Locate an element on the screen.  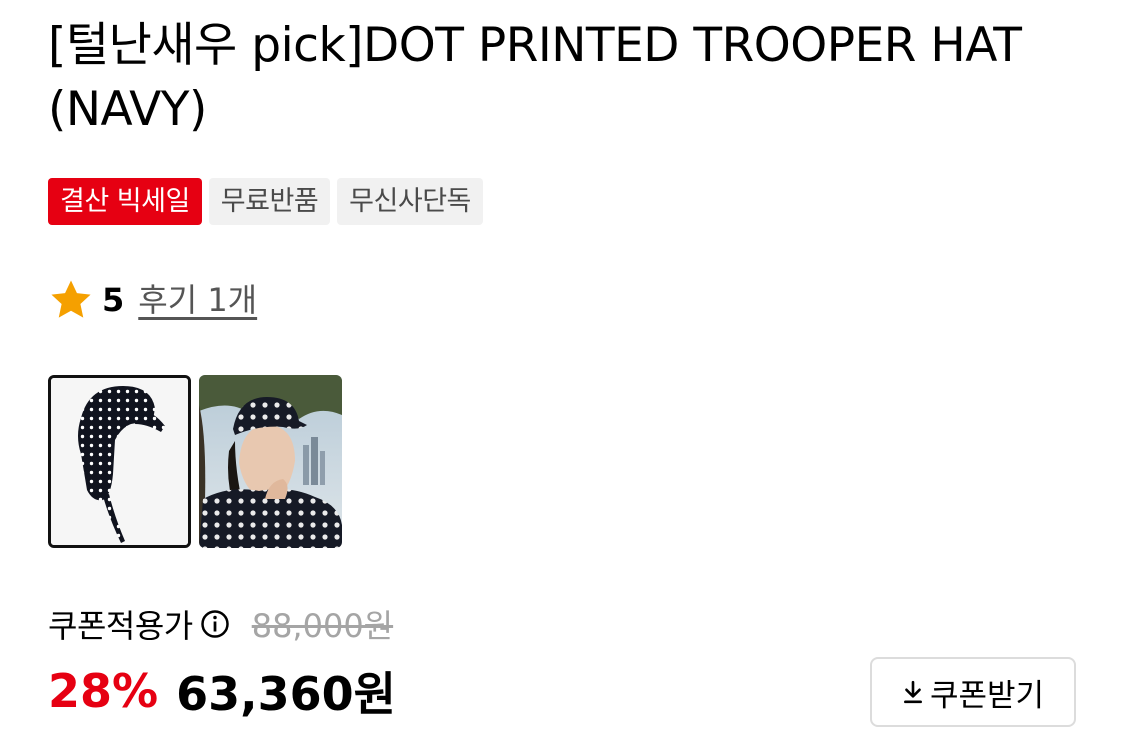
star-icon is located at coordinates (71, 299).